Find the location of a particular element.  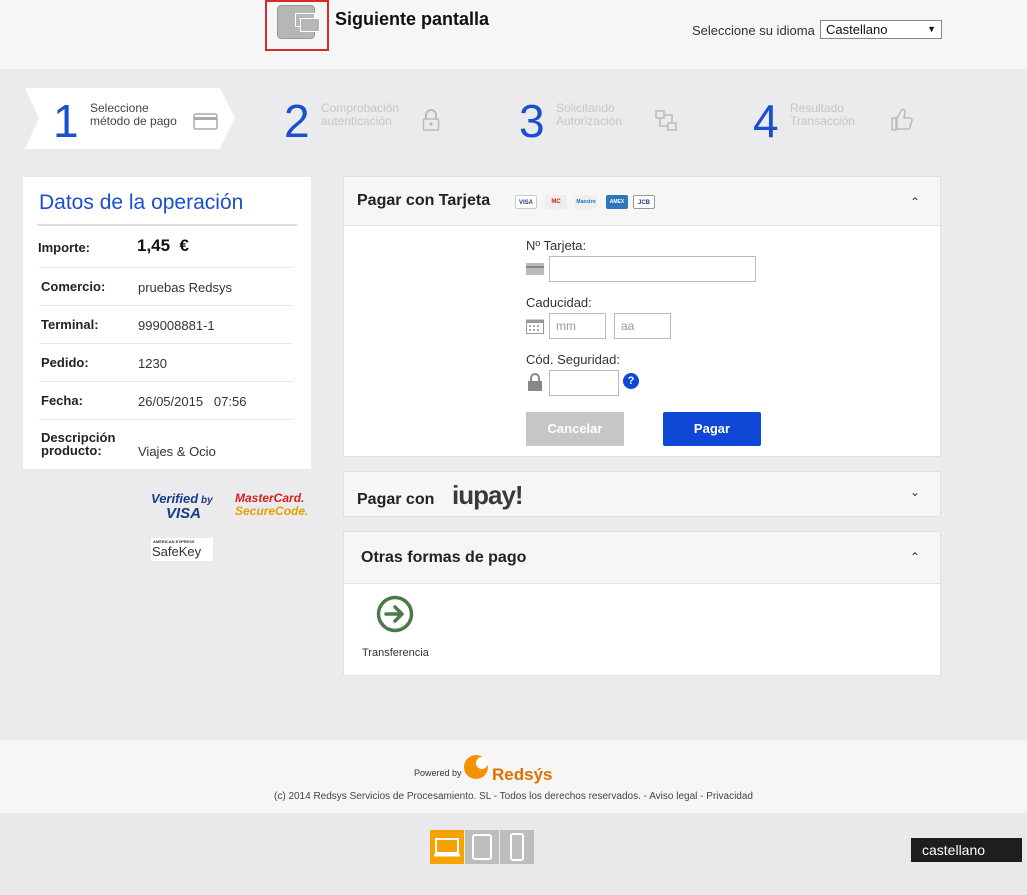

next-screen-label: Siguiente pantalla is located at coordinates (412, 19).